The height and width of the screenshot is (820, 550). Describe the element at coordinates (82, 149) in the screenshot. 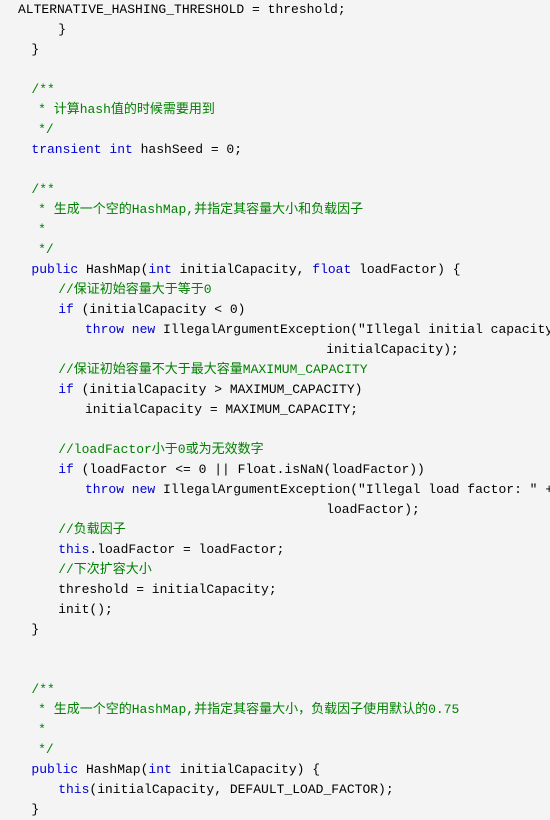

I see `code-keyword: transient int` at that location.